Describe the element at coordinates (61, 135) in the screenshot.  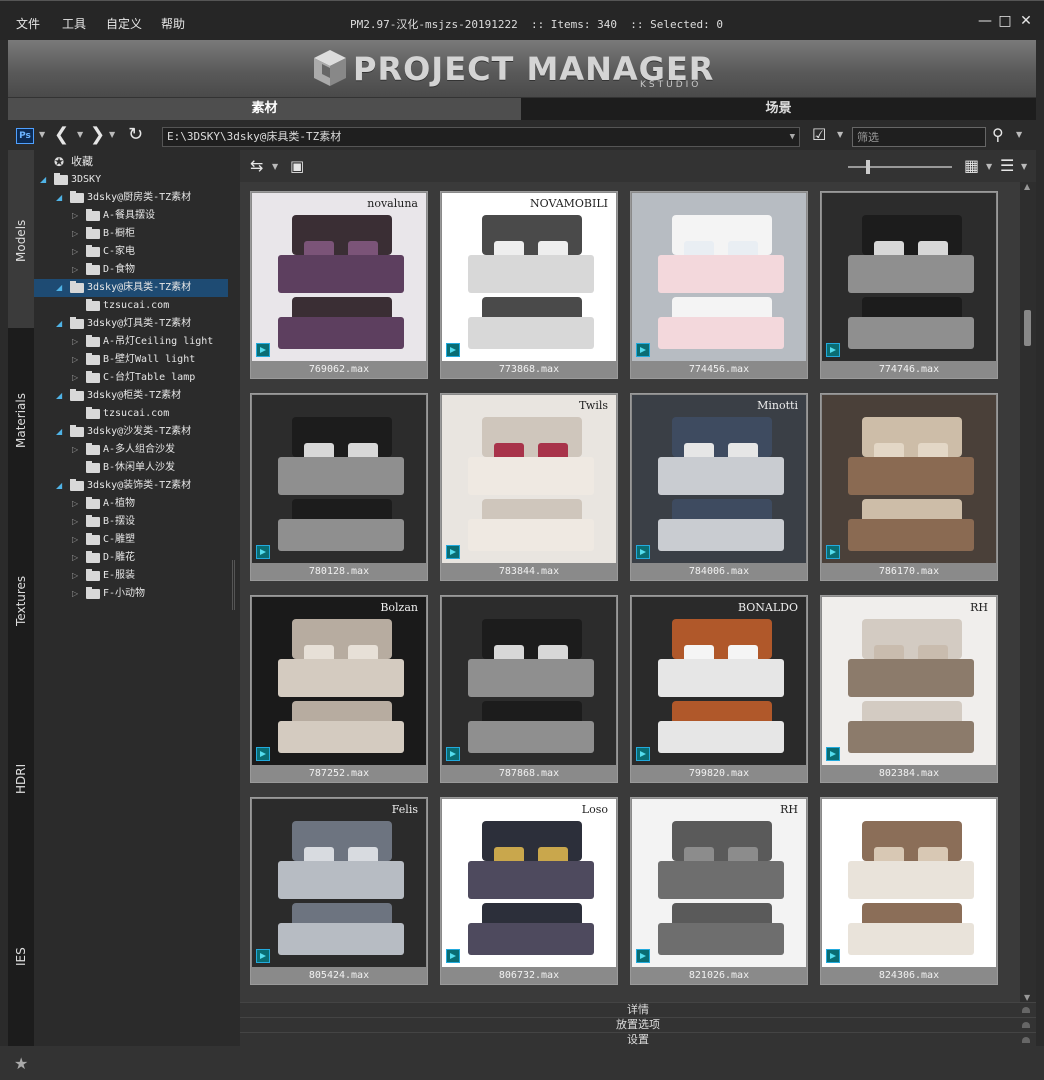
I see `back-arrow-icon: ❮` at that location.